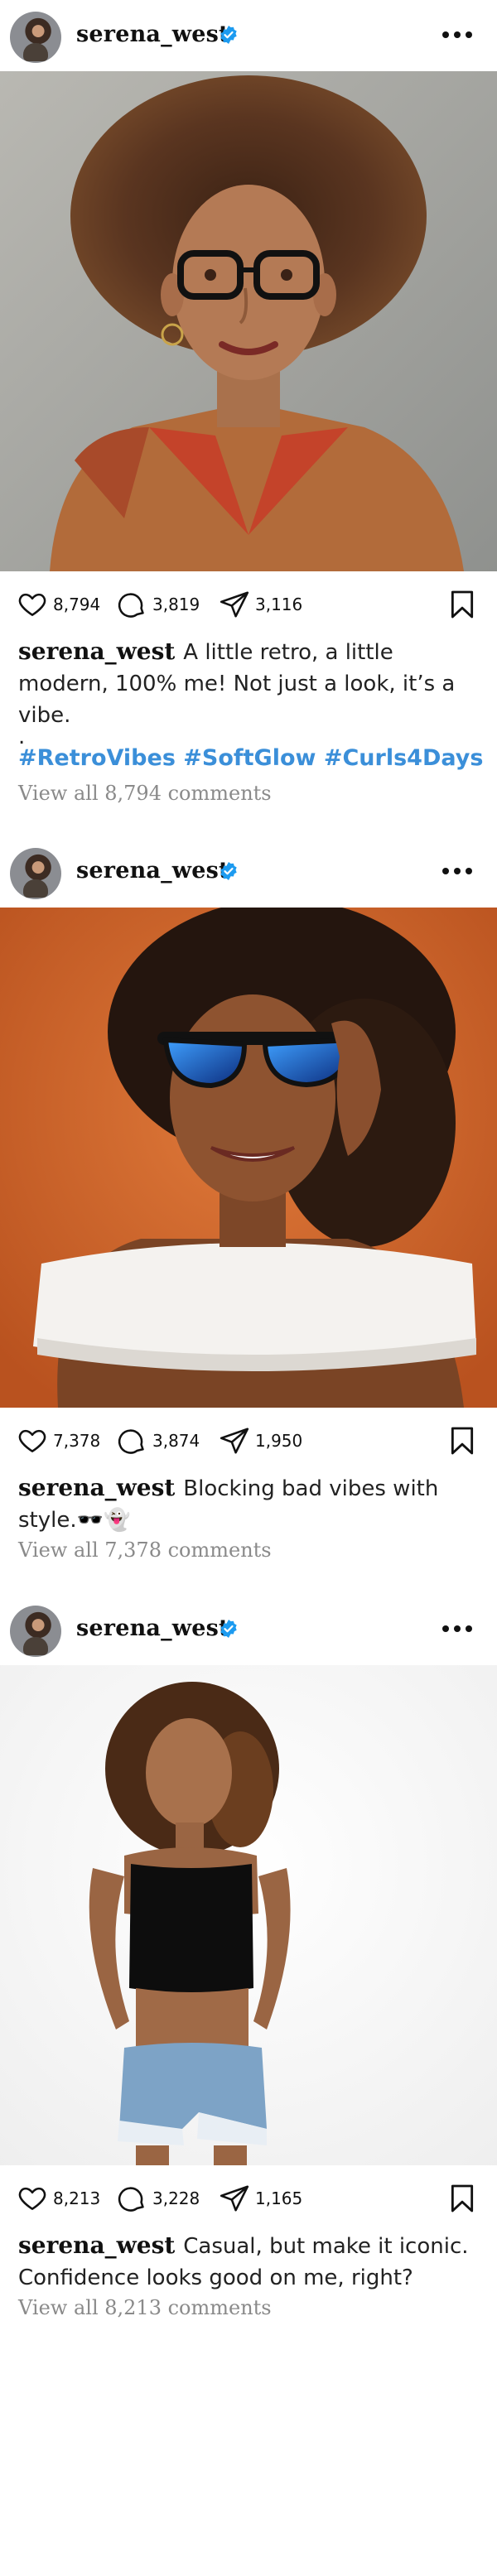  I want to click on like-button: 8,794, so click(58, 604).